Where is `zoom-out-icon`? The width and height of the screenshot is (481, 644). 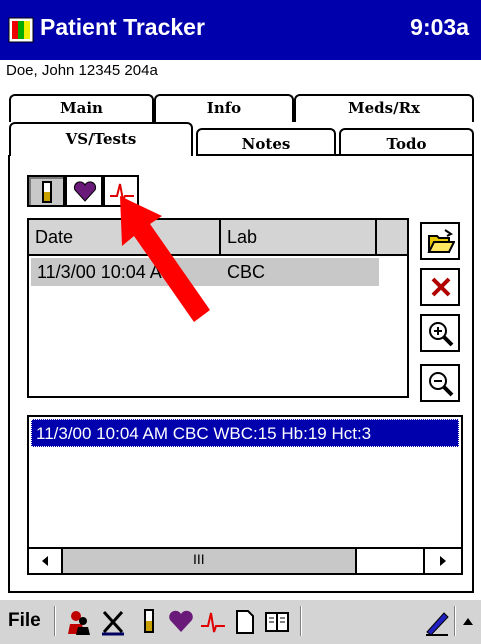
zoom-out-icon is located at coordinates (441, 384).